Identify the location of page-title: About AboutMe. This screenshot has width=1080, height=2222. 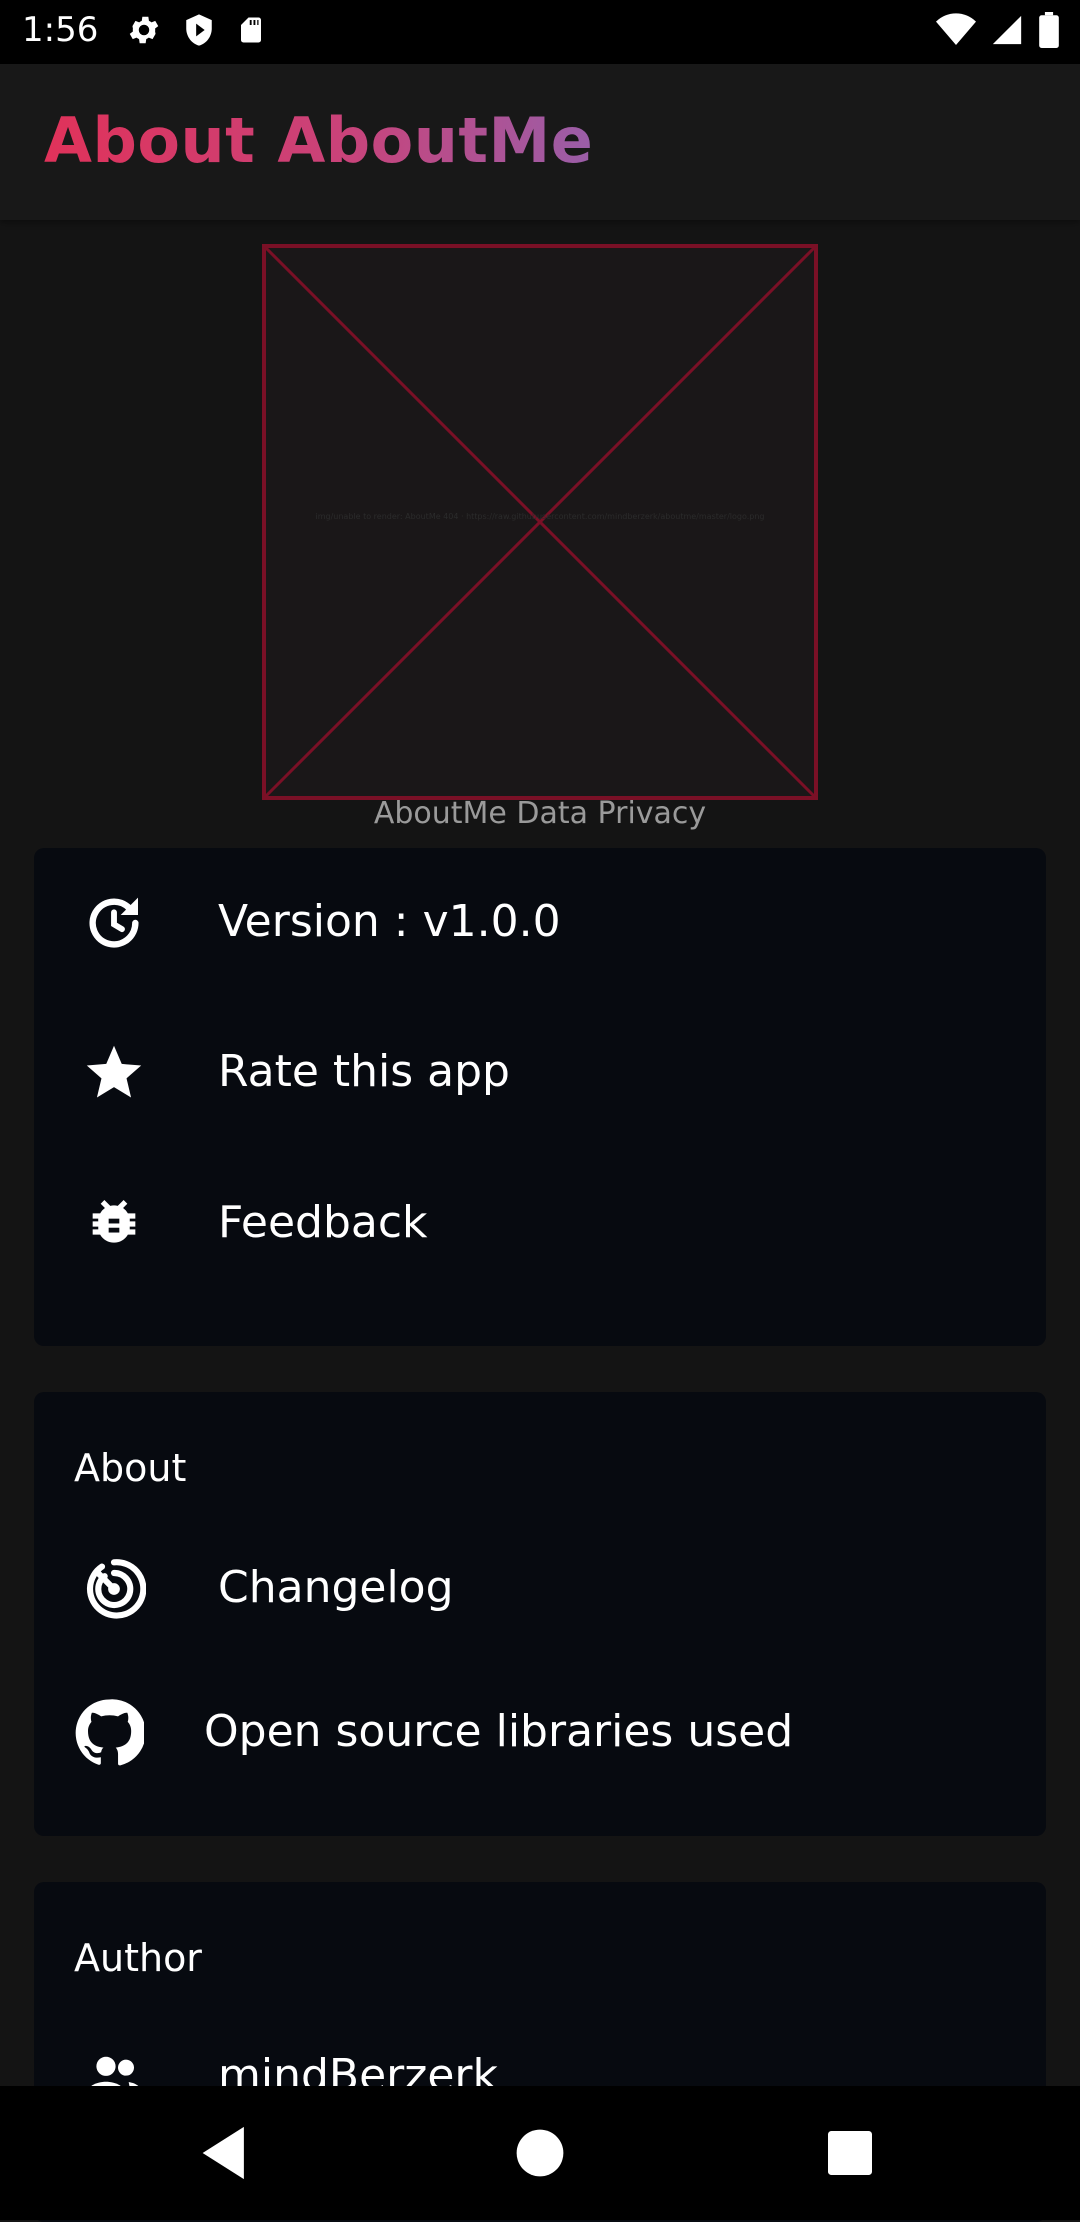
(319, 140).